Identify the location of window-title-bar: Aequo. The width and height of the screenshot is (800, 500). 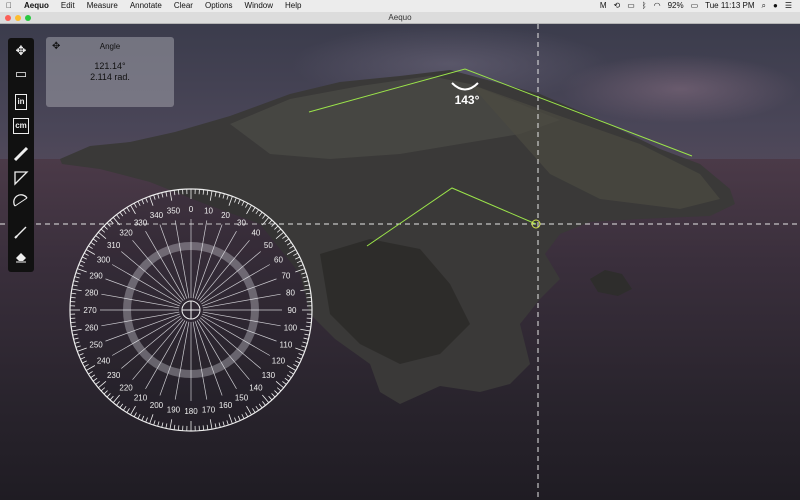
(400, 18).